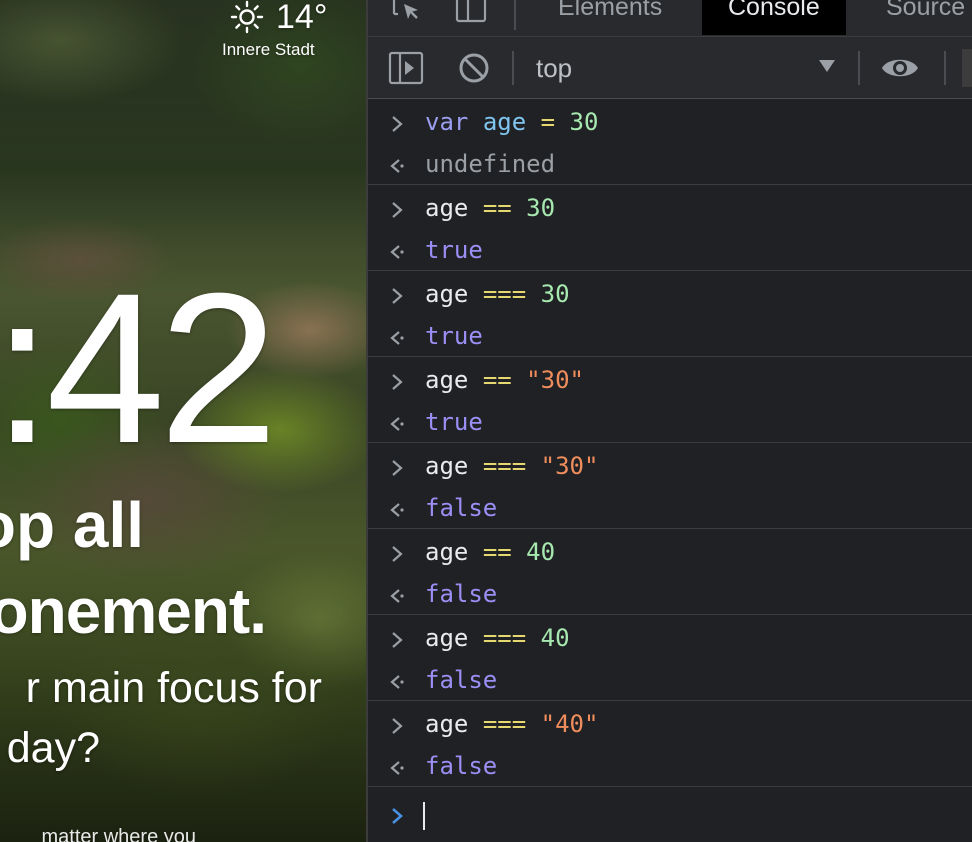 The height and width of the screenshot is (842, 972). I want to click on console-input-line: age == 30, so click(670, 210).